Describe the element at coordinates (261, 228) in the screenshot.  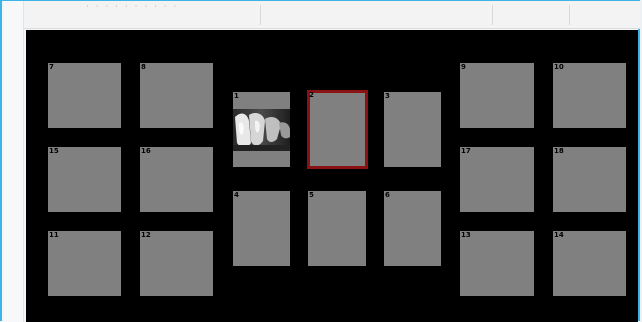
I see `image-slot-4: 4` at that location.